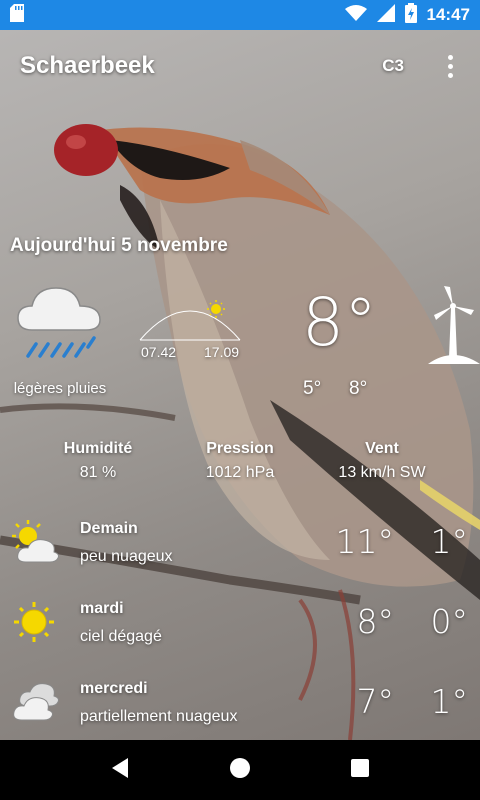  Describe the element at coordinates (201, 66) in the screenshot. I see `location-title: Schaerbeek` at that location.